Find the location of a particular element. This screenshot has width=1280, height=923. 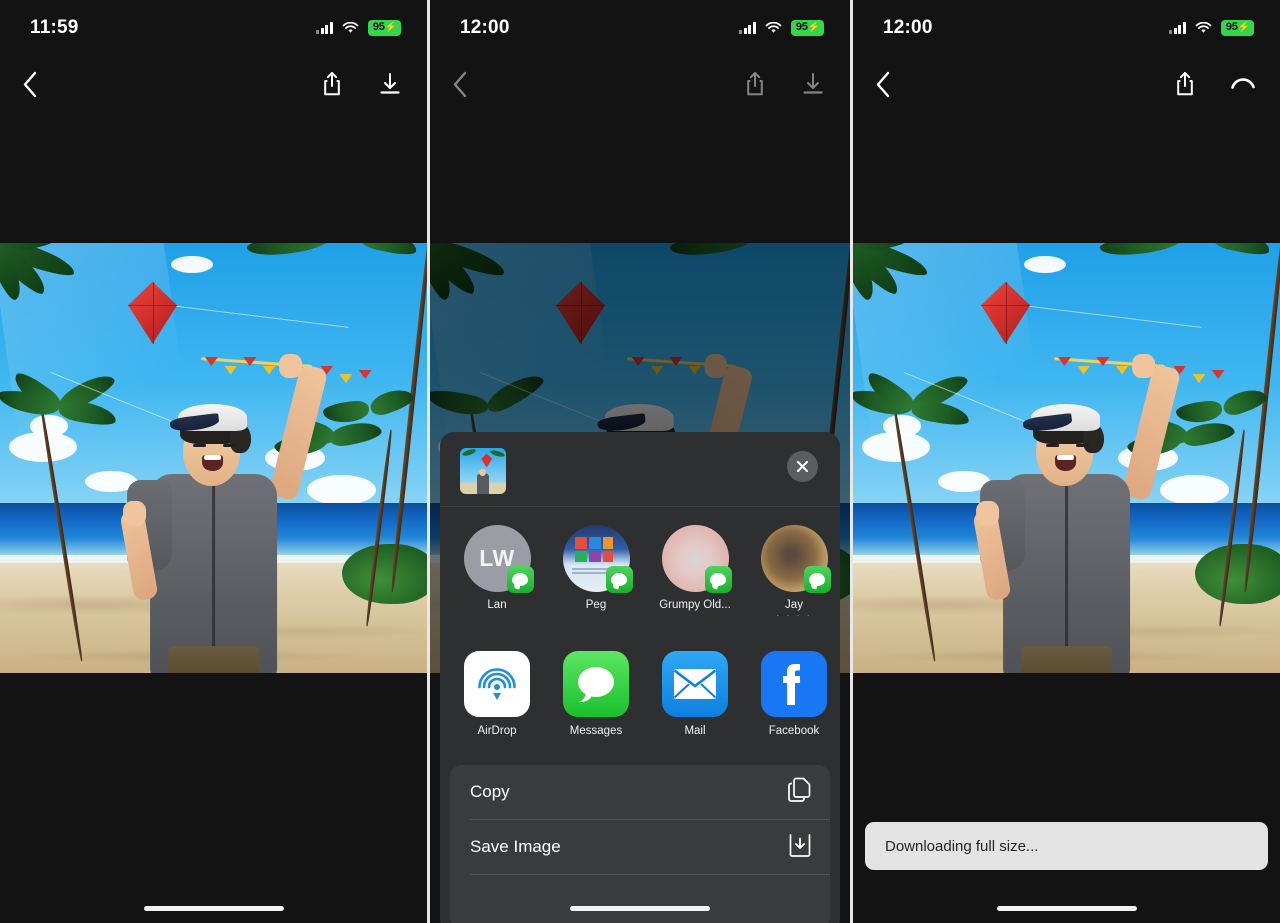

app-item-mail: Mail is located at coordinates (695, 694).